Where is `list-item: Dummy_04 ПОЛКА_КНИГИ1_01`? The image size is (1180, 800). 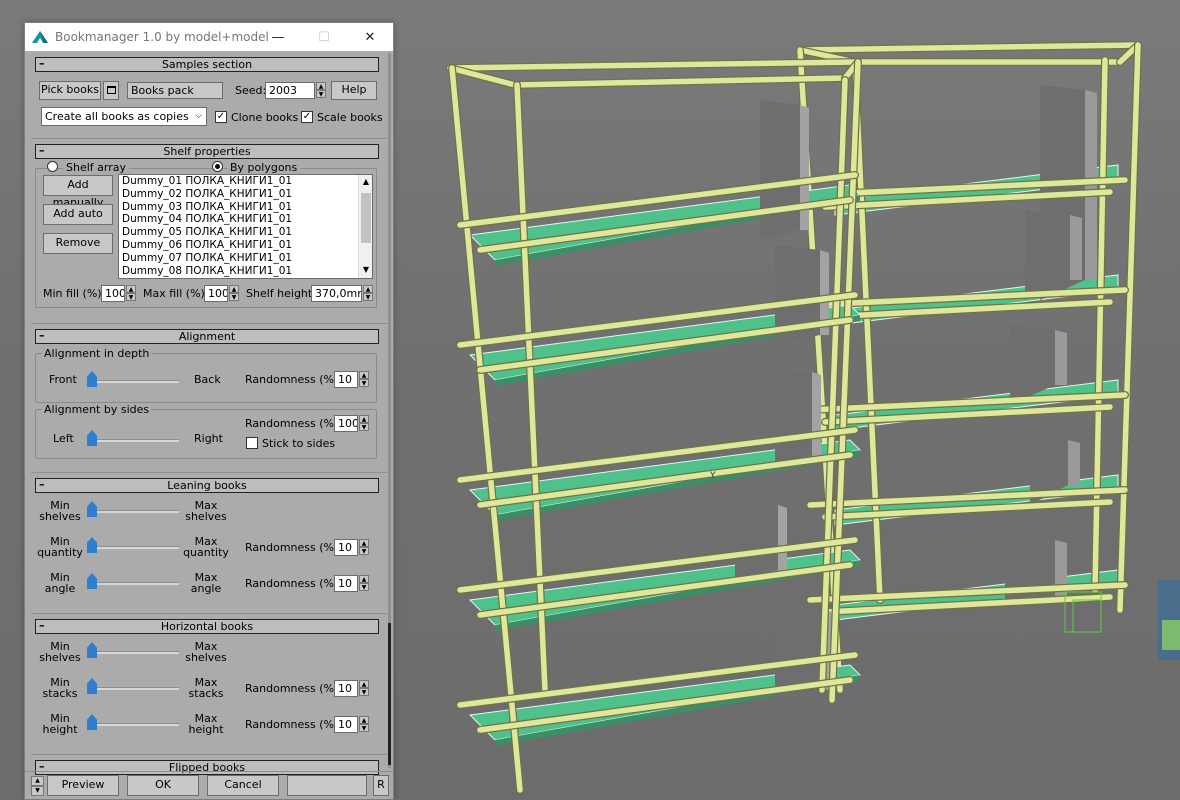 list-item: Dummy_04 ПОЛКА_КНИГИ1_01 is located at coordinates (247, 219).